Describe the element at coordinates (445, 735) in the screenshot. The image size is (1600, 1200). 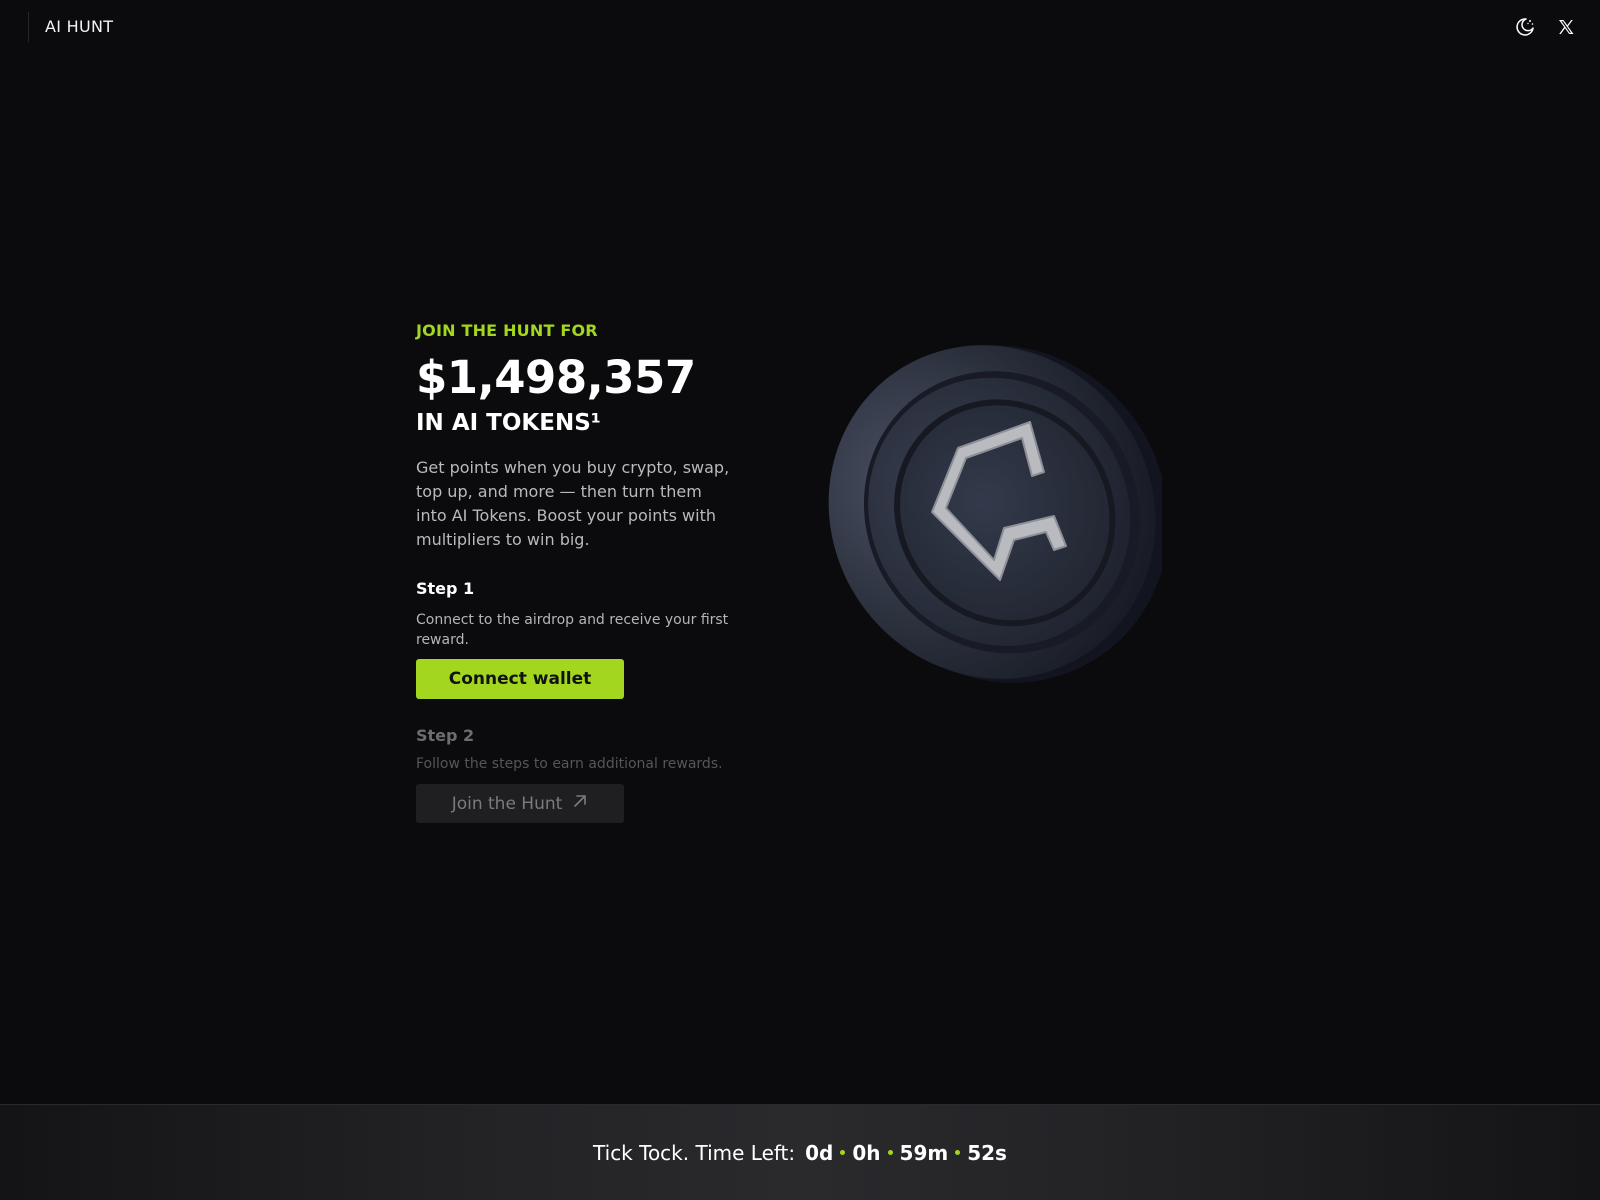
I see `step-2-title: Step 2` at that location.